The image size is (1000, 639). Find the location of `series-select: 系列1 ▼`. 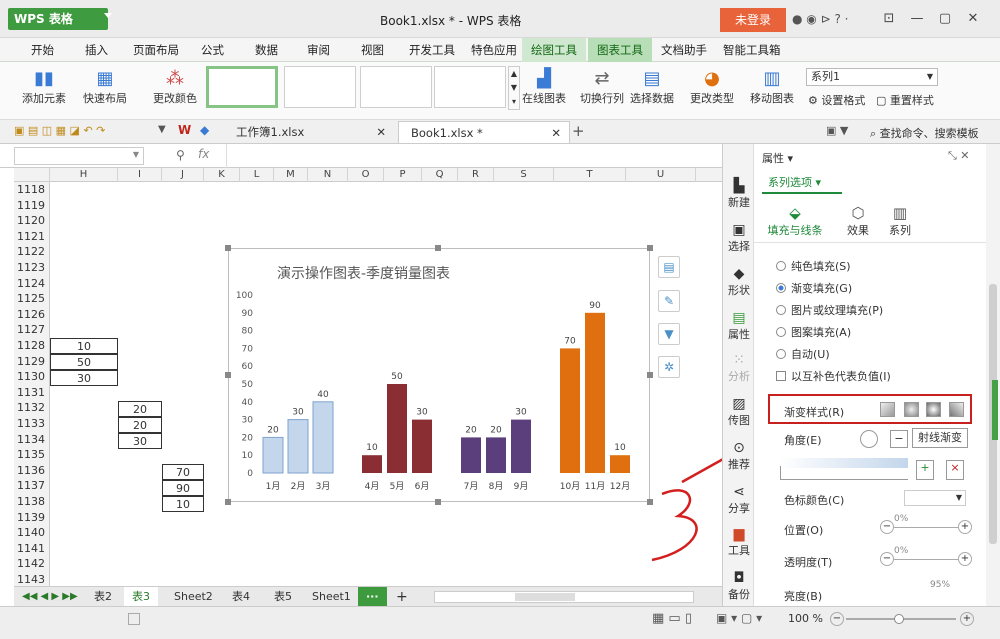

series-select: 系列1 ▼ is located at coordinates (872, 77).